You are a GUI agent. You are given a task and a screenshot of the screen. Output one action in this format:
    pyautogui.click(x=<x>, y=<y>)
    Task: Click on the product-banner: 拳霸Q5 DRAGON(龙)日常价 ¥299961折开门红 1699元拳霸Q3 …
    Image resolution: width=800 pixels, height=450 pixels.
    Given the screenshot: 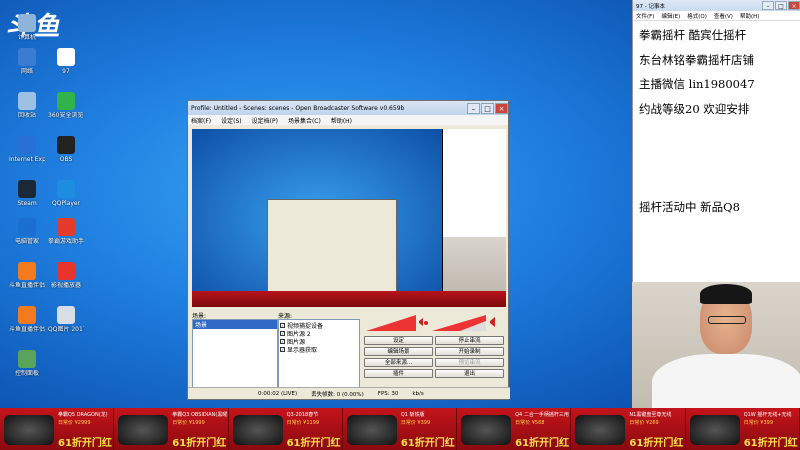 What is the action you would take?
    pyautogui.click(x=400, y=429)
    